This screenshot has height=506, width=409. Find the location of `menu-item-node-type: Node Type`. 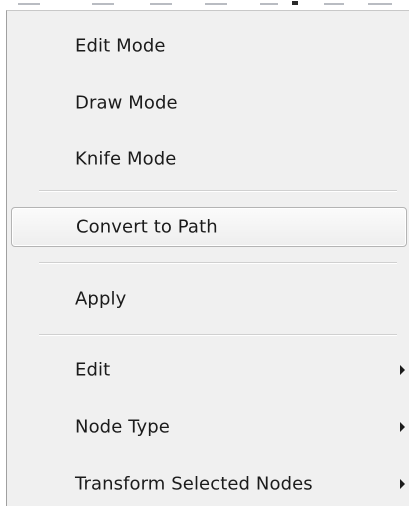

menu-item-node-type: Node Type is located at coordinates (209, 427).